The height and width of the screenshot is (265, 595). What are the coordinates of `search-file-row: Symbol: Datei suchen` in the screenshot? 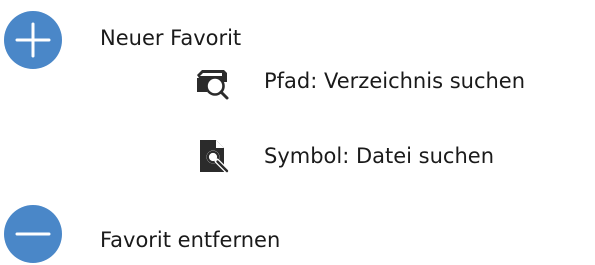 It's located at (344, 156).